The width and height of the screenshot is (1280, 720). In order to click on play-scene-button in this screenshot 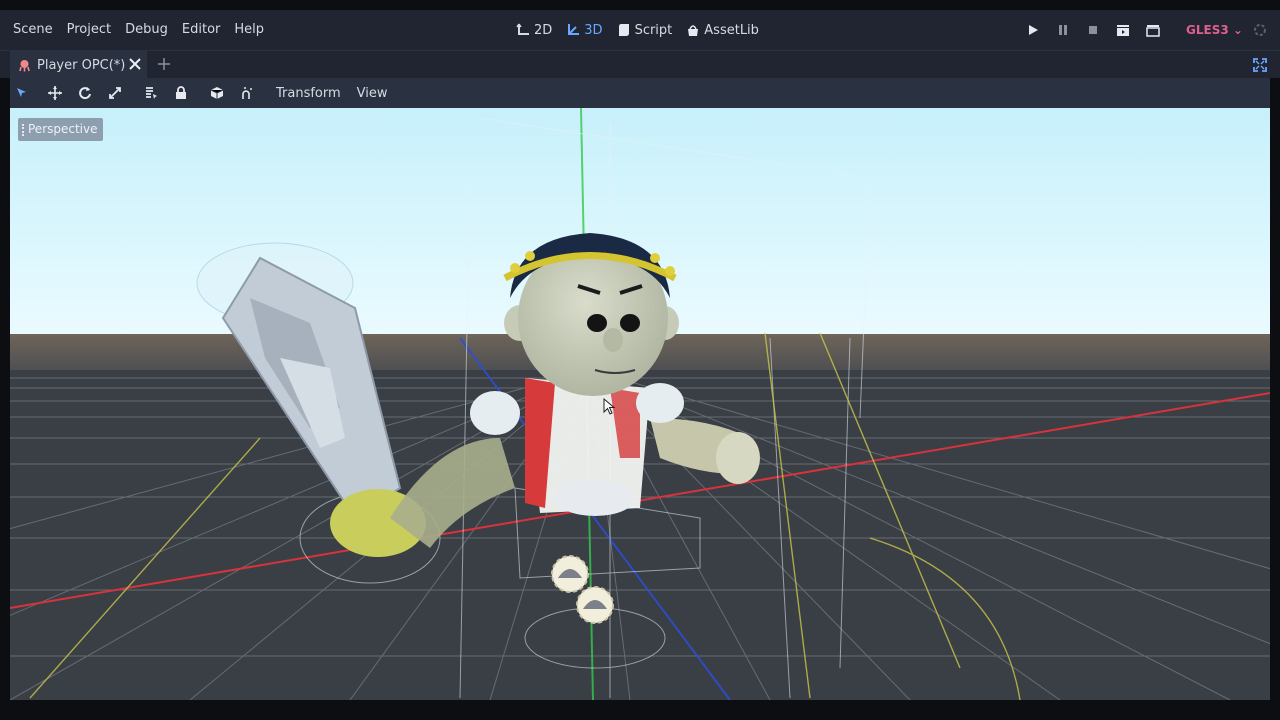, I will do `click(1123, 30)`.